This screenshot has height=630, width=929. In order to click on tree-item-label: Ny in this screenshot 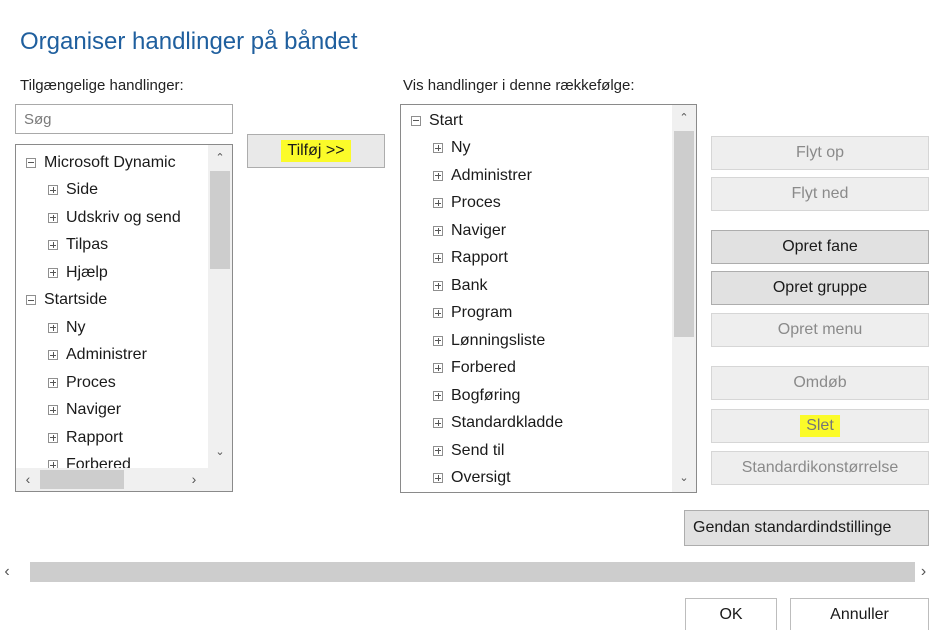, I will do `click(76, 327)`.